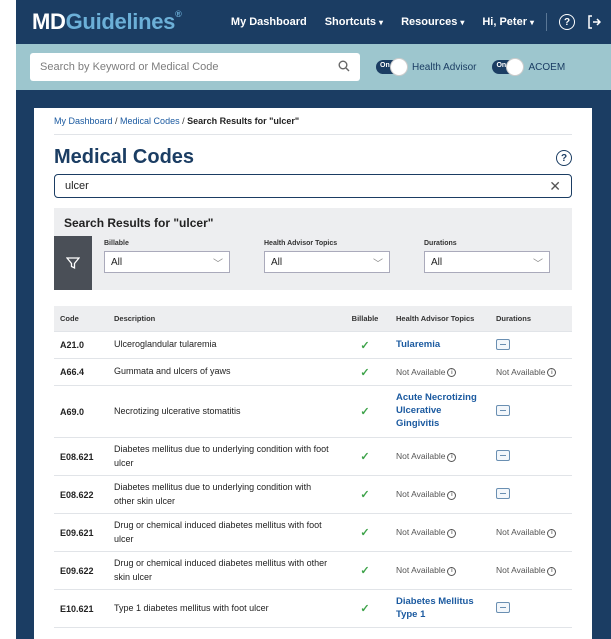 The height and width of the screenshot is (639, 611). Describe the element at coordinates (189, 67) in the screenshot. I see `global-search-input` at that location.